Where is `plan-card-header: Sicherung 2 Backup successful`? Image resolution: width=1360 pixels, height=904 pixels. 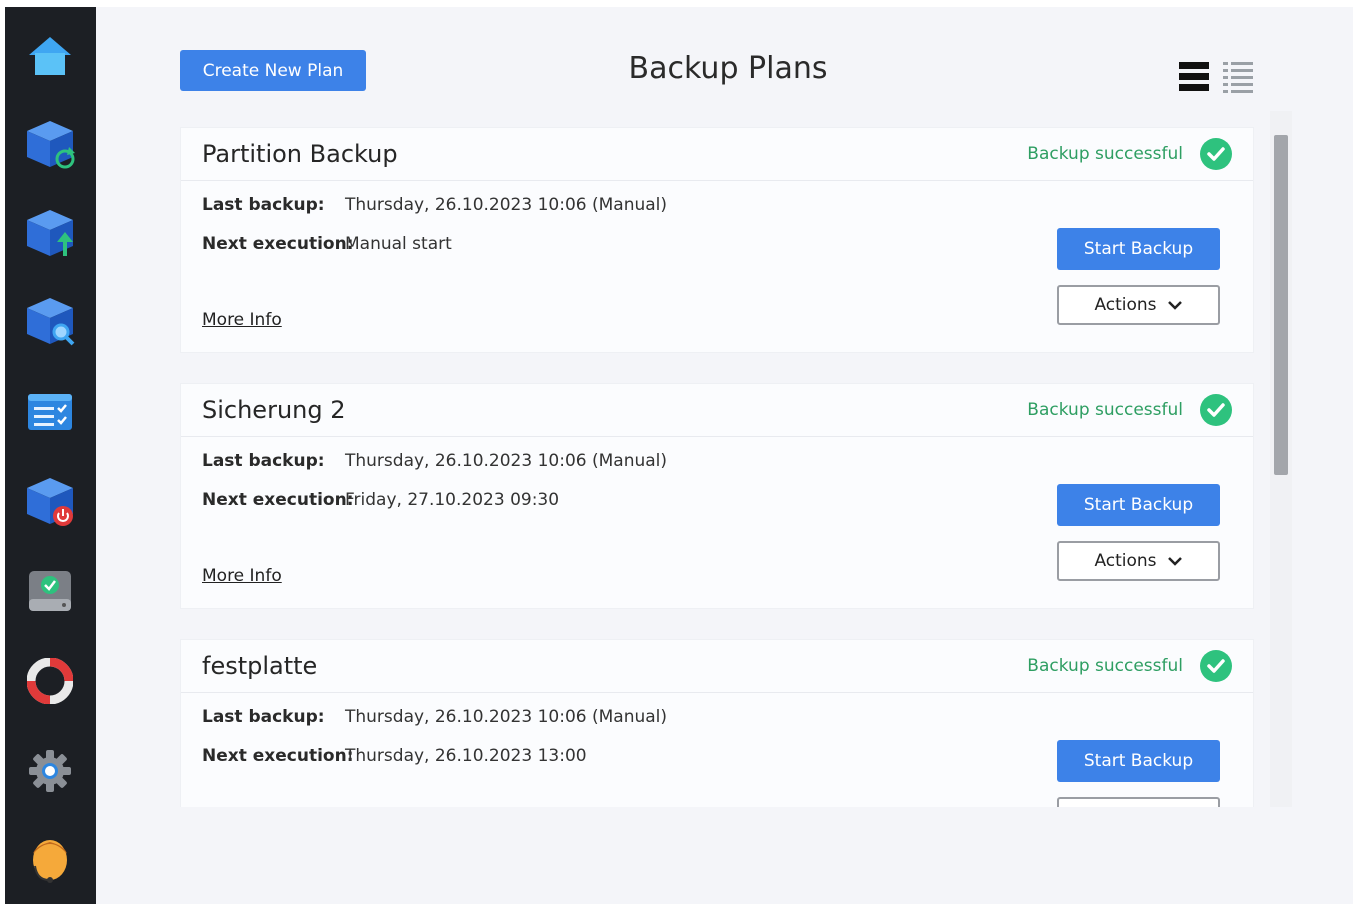
plan-card-header: Sicherung 2 Backup successful is located at coordinates (717, 410).